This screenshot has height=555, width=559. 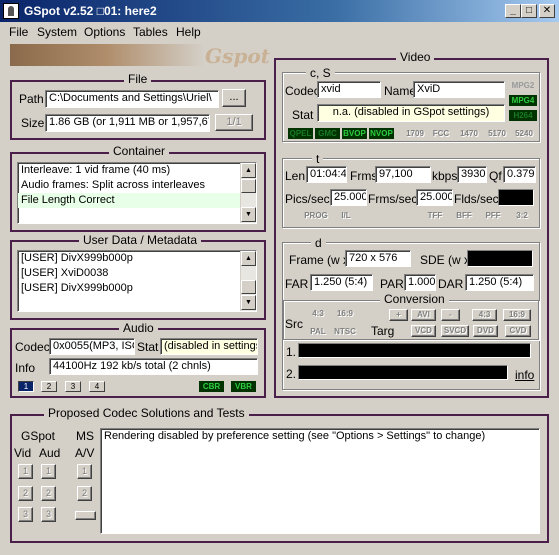 I want to click on dimensions-subgroup-title: d, so click(x=318, y=243).